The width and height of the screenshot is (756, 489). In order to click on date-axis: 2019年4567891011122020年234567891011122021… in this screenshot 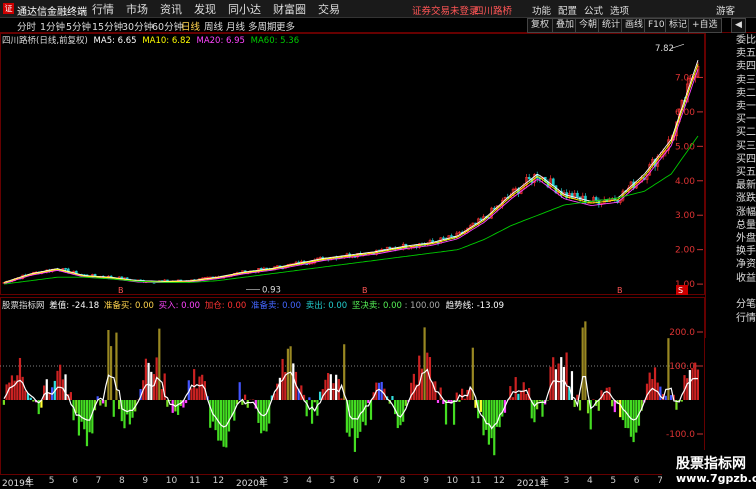, I will do `click(352, 481)`.